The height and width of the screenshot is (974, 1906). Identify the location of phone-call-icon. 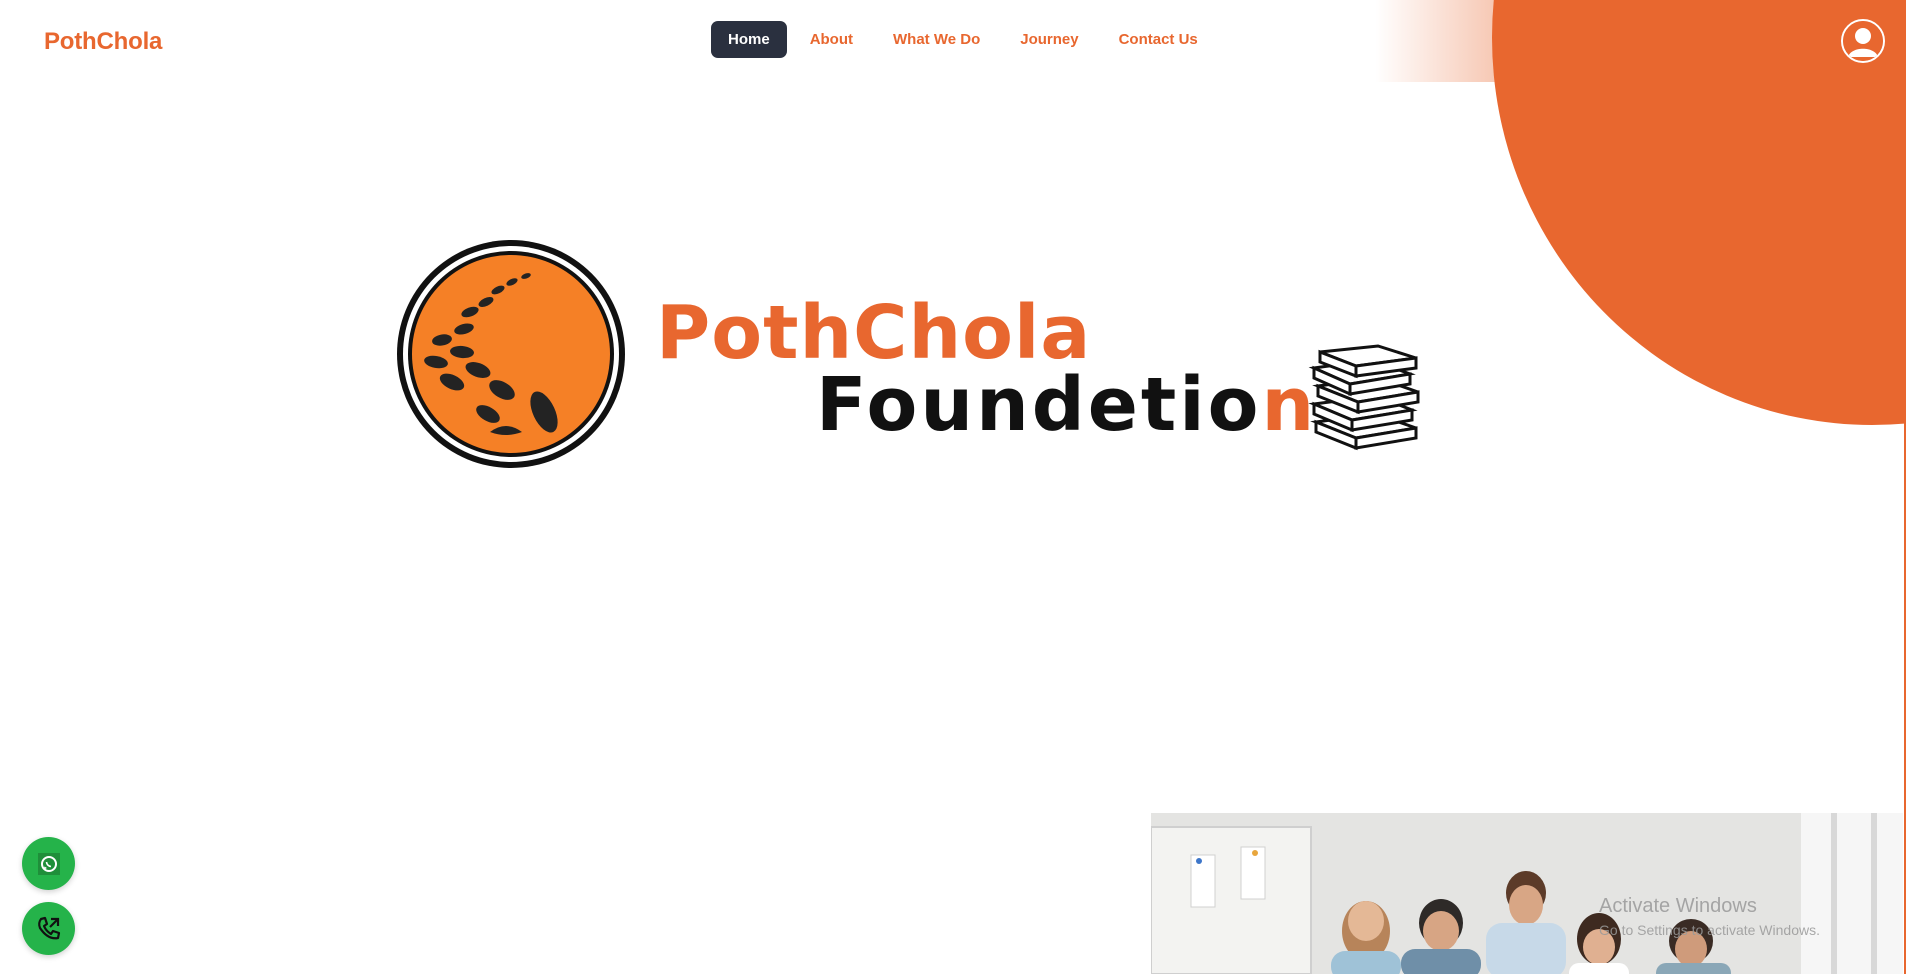
(48, 927).